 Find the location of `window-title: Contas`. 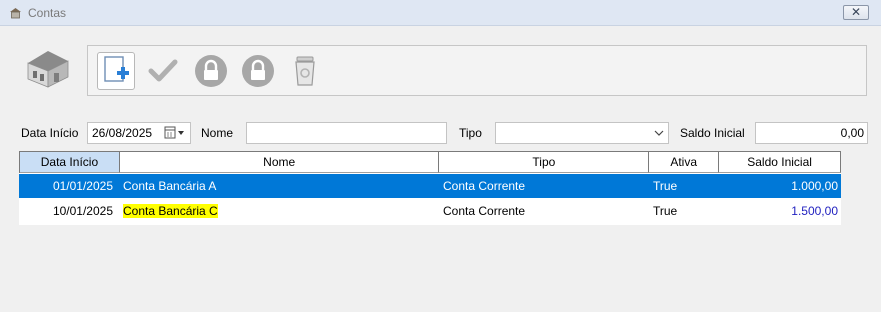

window-title: Contas is located at coordinates (47, 13).